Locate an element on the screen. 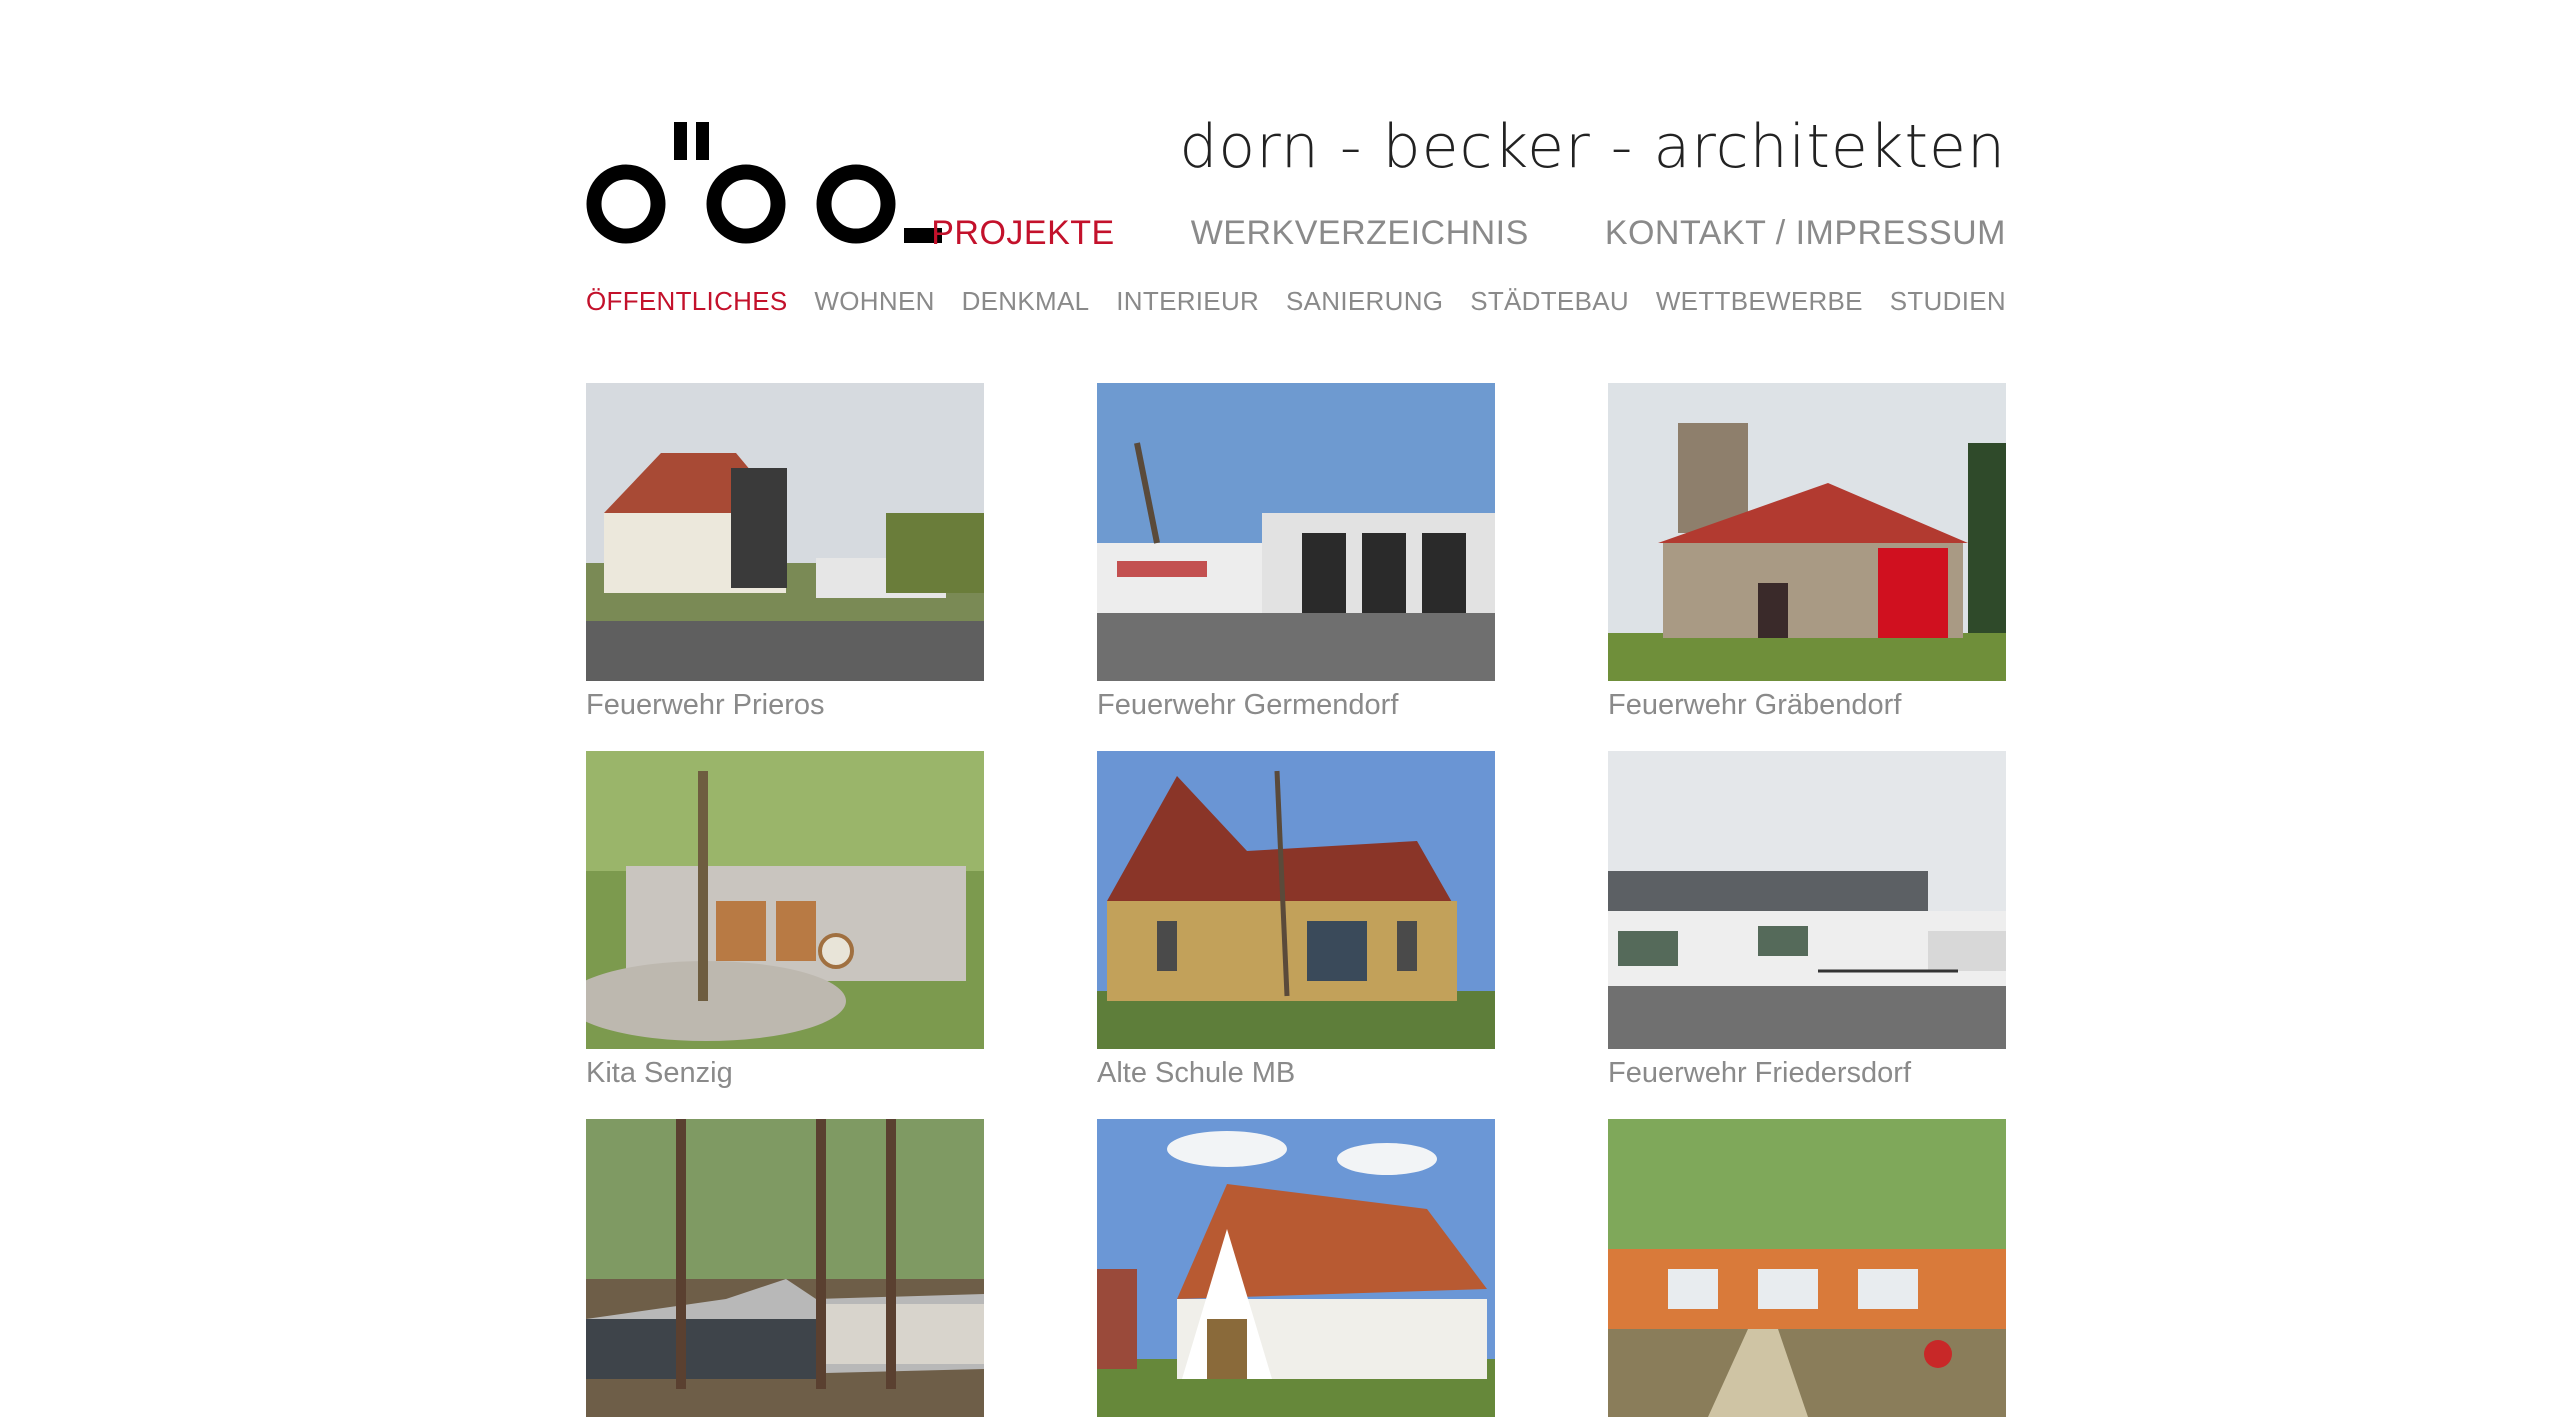  project-card-kita-senzig: Kita Senzig is located at coordinates (785, 920).